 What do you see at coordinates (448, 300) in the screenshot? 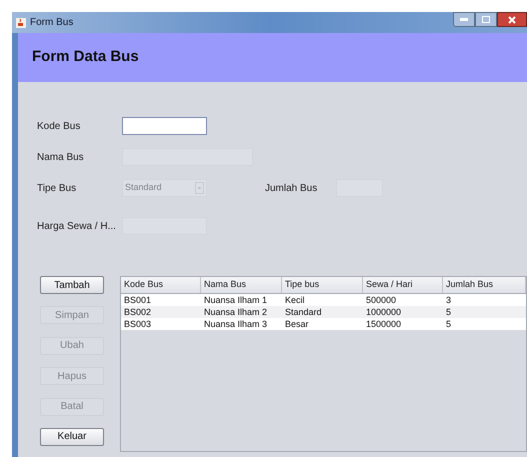
I see `table-cell-text: 3` at bounding box center [448, 300].